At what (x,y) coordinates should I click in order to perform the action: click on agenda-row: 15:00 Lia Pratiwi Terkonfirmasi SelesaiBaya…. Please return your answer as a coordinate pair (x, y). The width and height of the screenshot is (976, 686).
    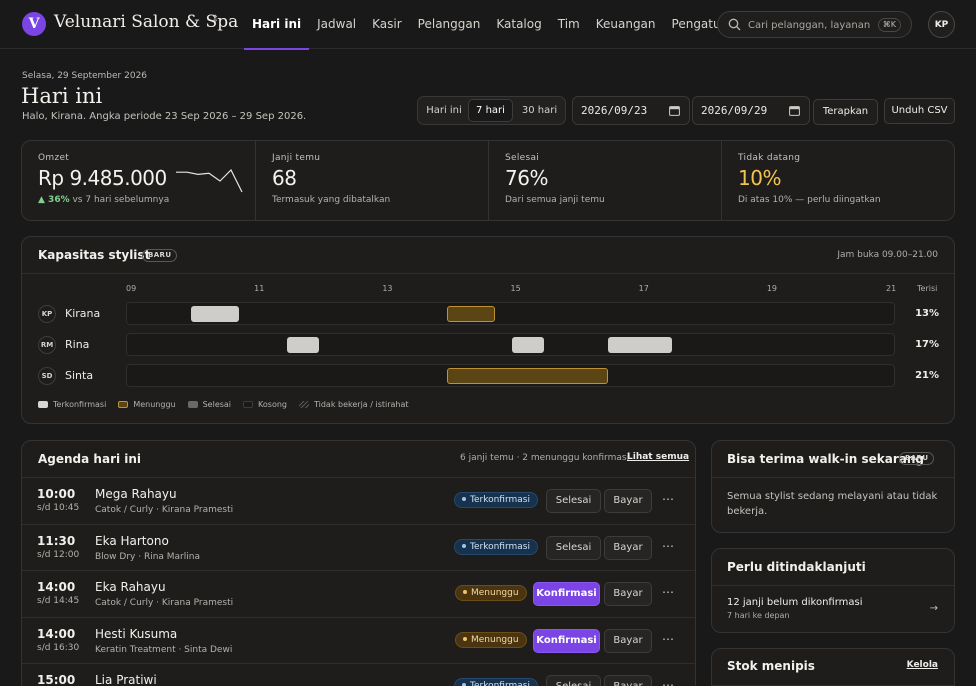
    Looking at the image, I should click on (358, 674).